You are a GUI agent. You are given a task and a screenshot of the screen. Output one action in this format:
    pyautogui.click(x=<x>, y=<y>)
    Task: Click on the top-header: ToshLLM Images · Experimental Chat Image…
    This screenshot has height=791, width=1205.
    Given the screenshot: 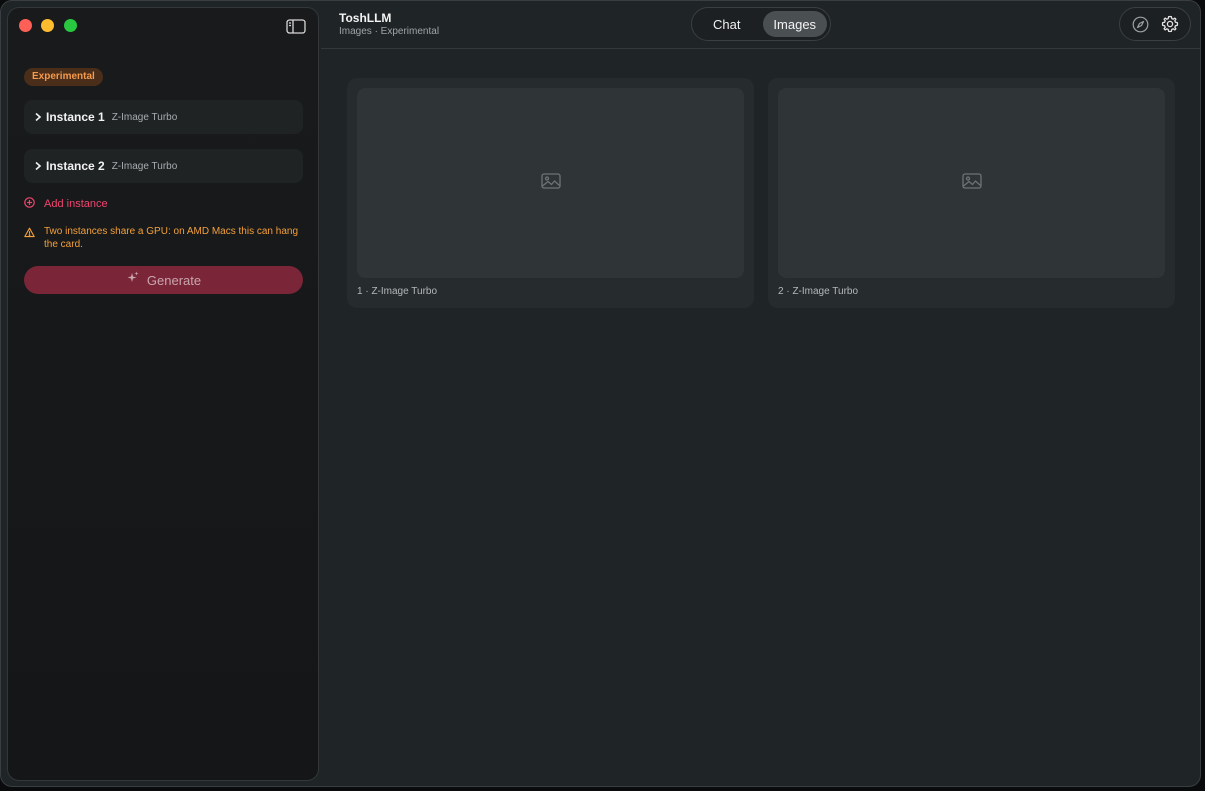 What is the action you would take?
    pyautogui.click(x=760, y=25)
    